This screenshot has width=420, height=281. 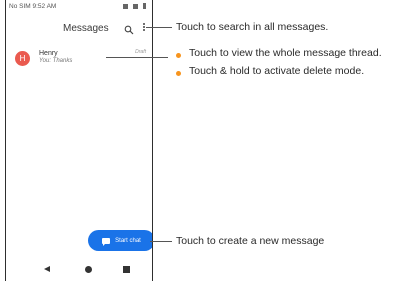 What do you see at coordinates (79, 56) in the screenshot?
I see `conversation-row: H Henry You: Thanks Draft` at bounding box center [79, 56].